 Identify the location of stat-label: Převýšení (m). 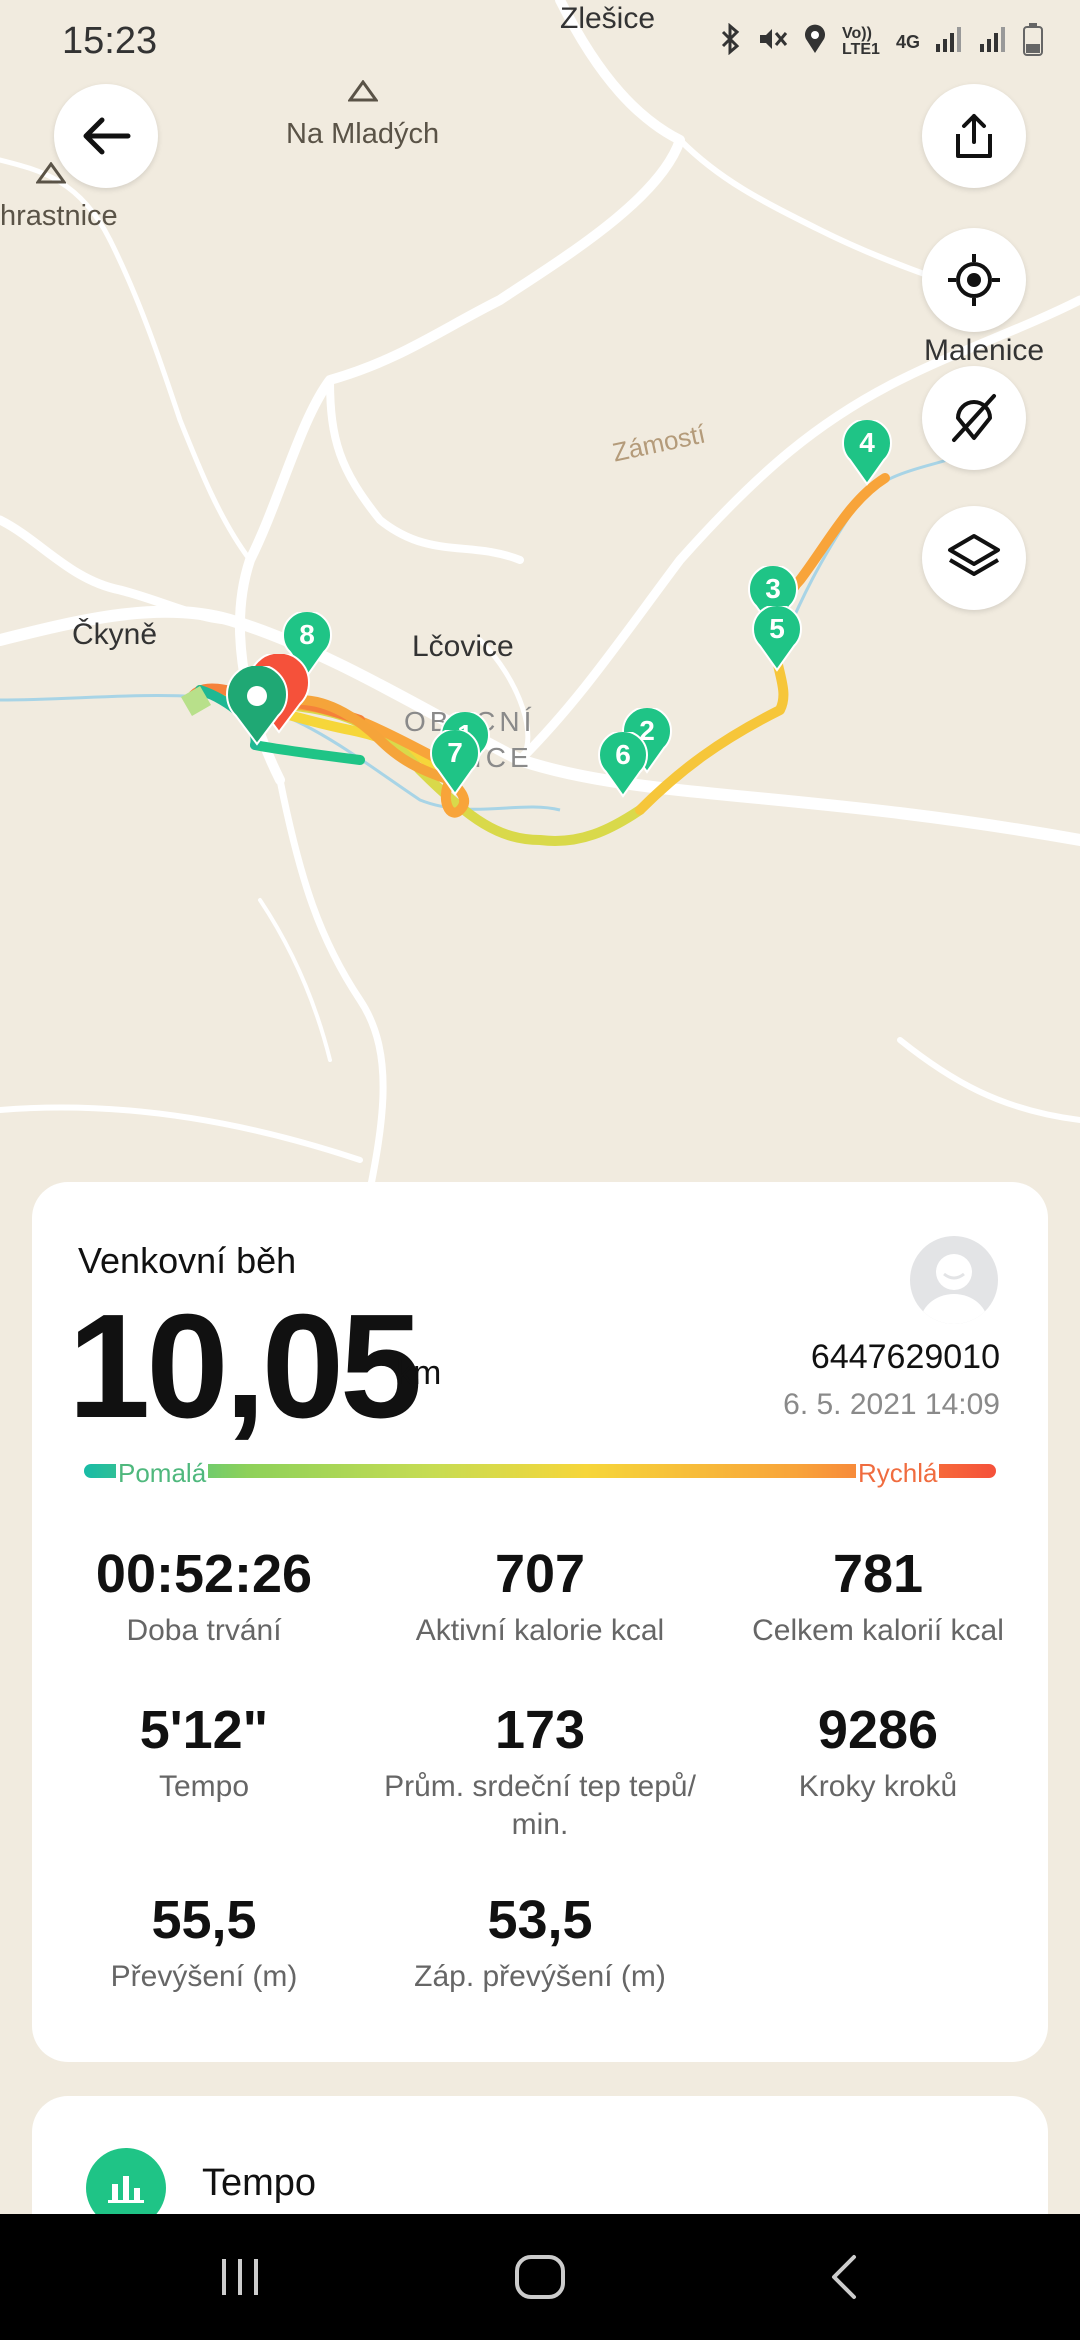
(204, 1976).